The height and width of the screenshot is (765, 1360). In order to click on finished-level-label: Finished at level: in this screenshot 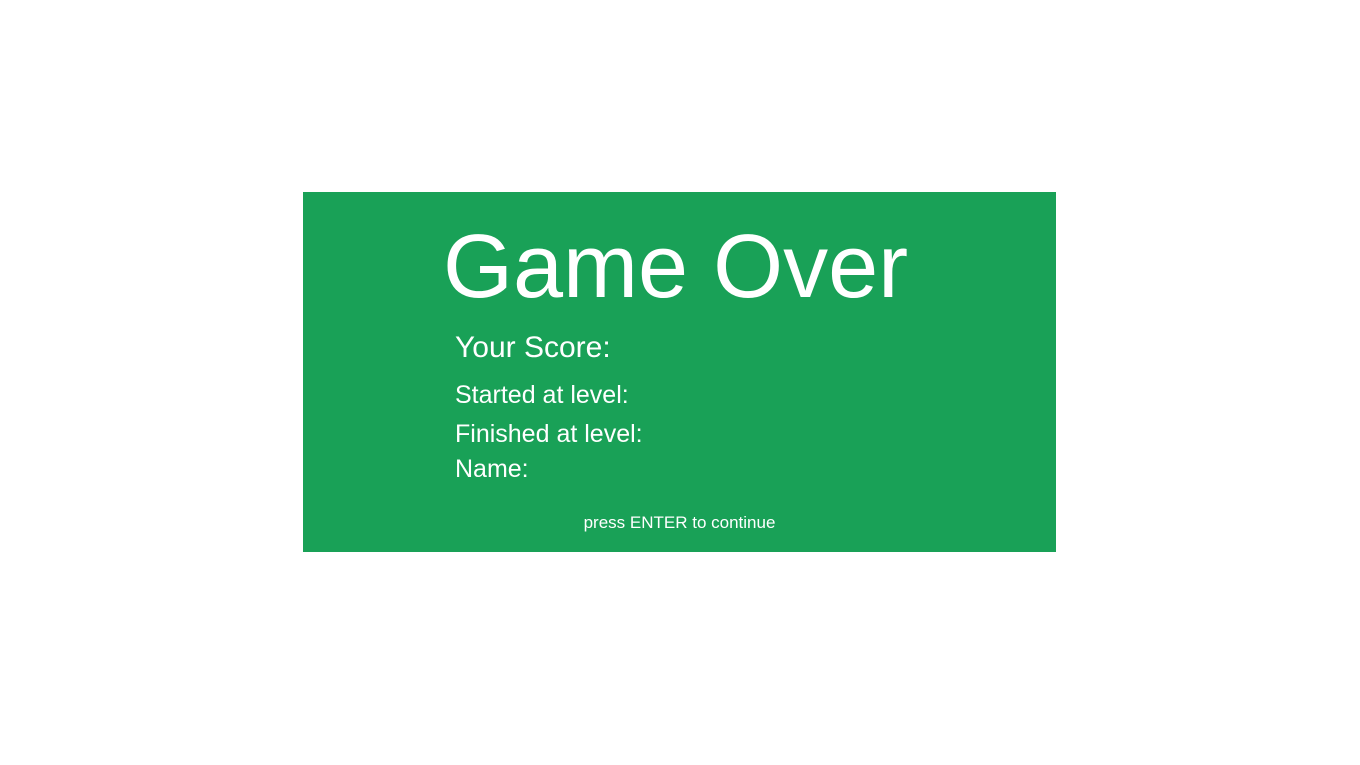, I will do `click(549, 434)`.